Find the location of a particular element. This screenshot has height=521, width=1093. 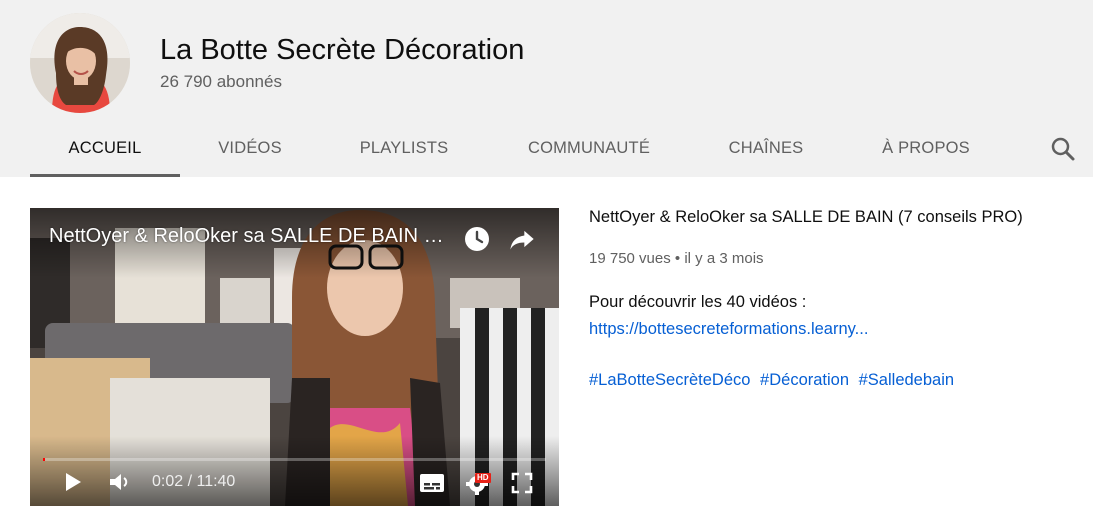

tab-communaute: COMMUNAUTÉ is located at coordinates (589, 150).